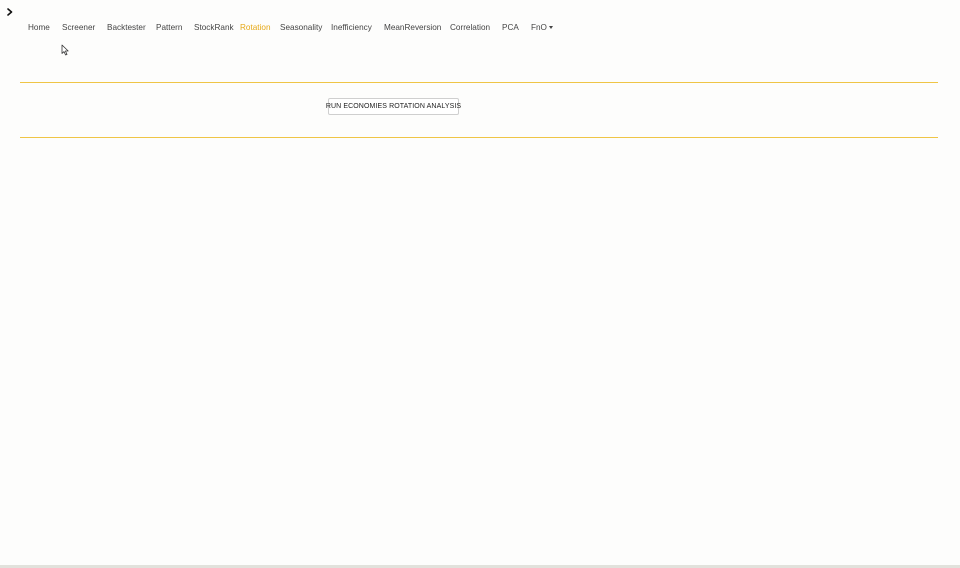 This screenshot has width=960, height=568. Describe the element at coordinates (412, 28) in the screenshot. I see `nav-item-meanreversion: MeanReversion` at that location.